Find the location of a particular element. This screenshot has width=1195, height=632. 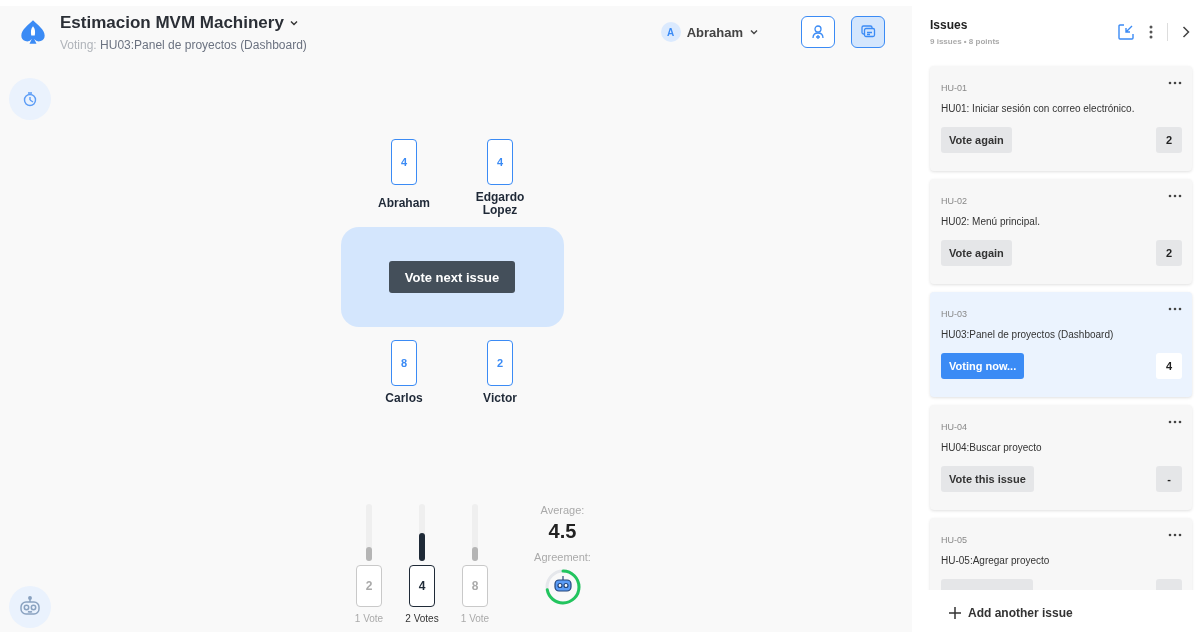

player-name: Abraham is located at coordinates (404, 203).